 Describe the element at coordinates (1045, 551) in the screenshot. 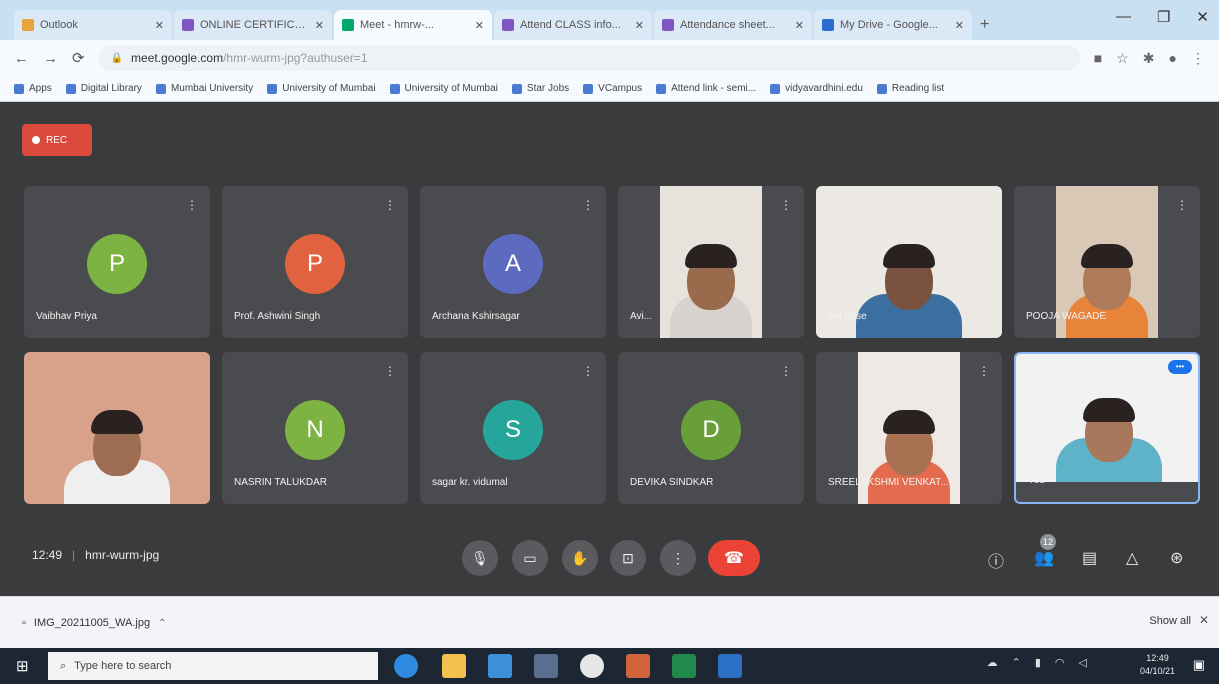

I see `people-button: 👥 12` at that location.